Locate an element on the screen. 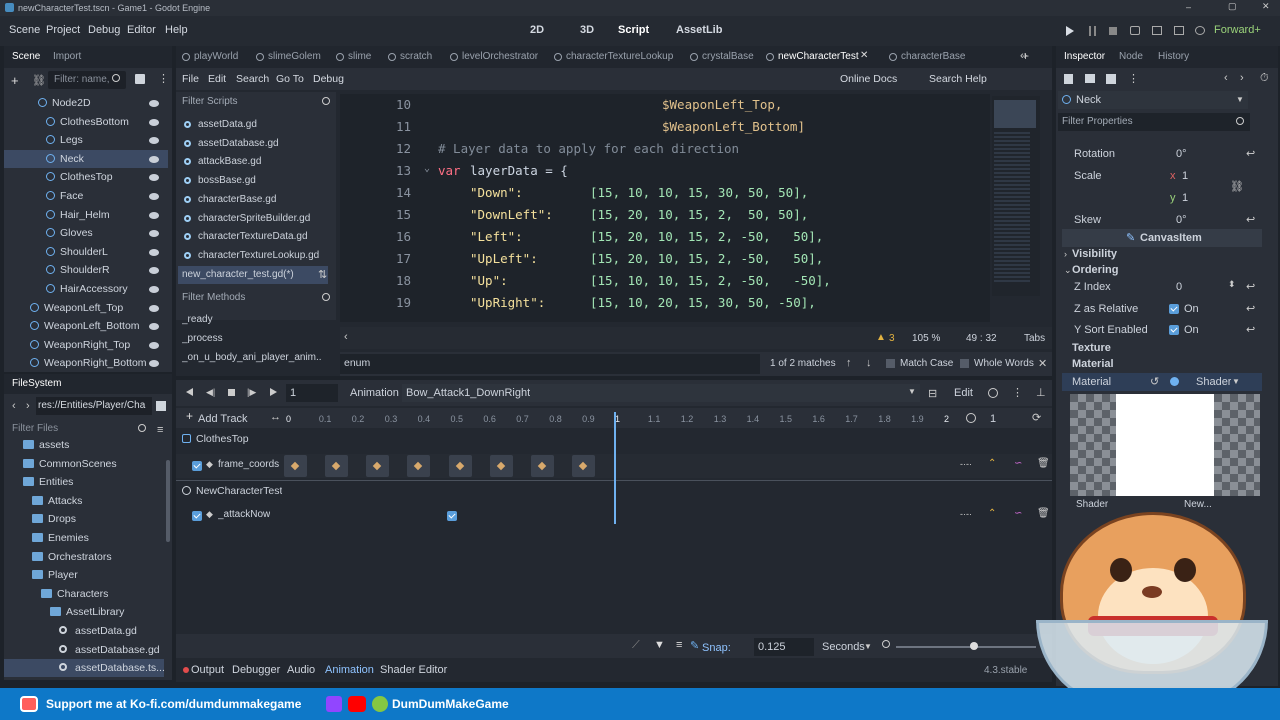 This screenshot has height=720, width=1280. scale-x-value: 1 is located at coordinates (1185, 176).